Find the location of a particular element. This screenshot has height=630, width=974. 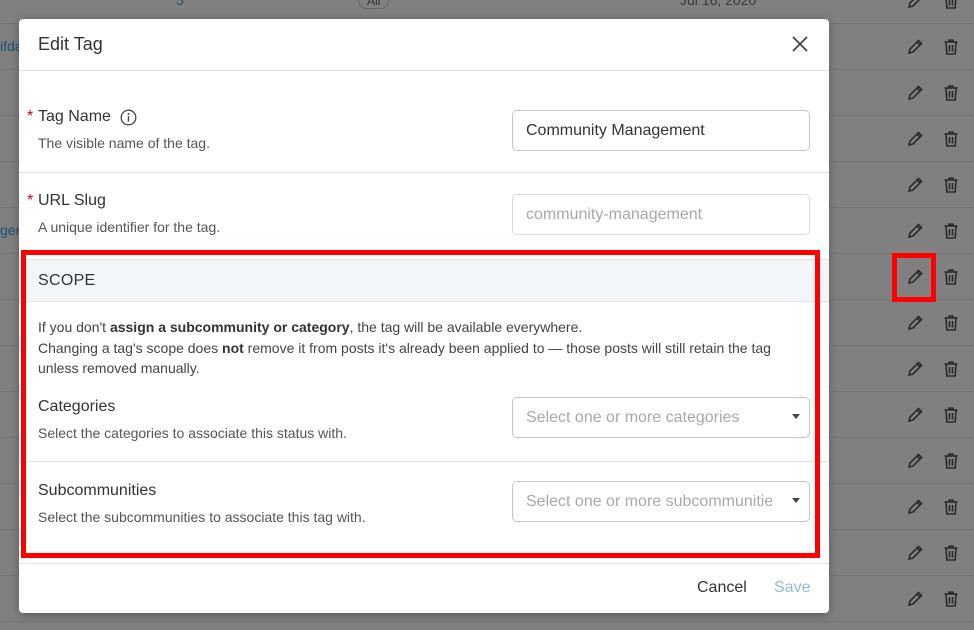

url-slug-label-group: * URL Slug is located at coordinates (66, 201).